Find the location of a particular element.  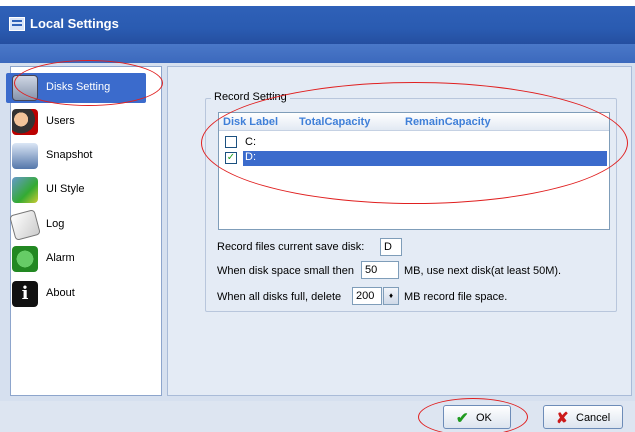

title-subbar is located at coordinates (317, 53).